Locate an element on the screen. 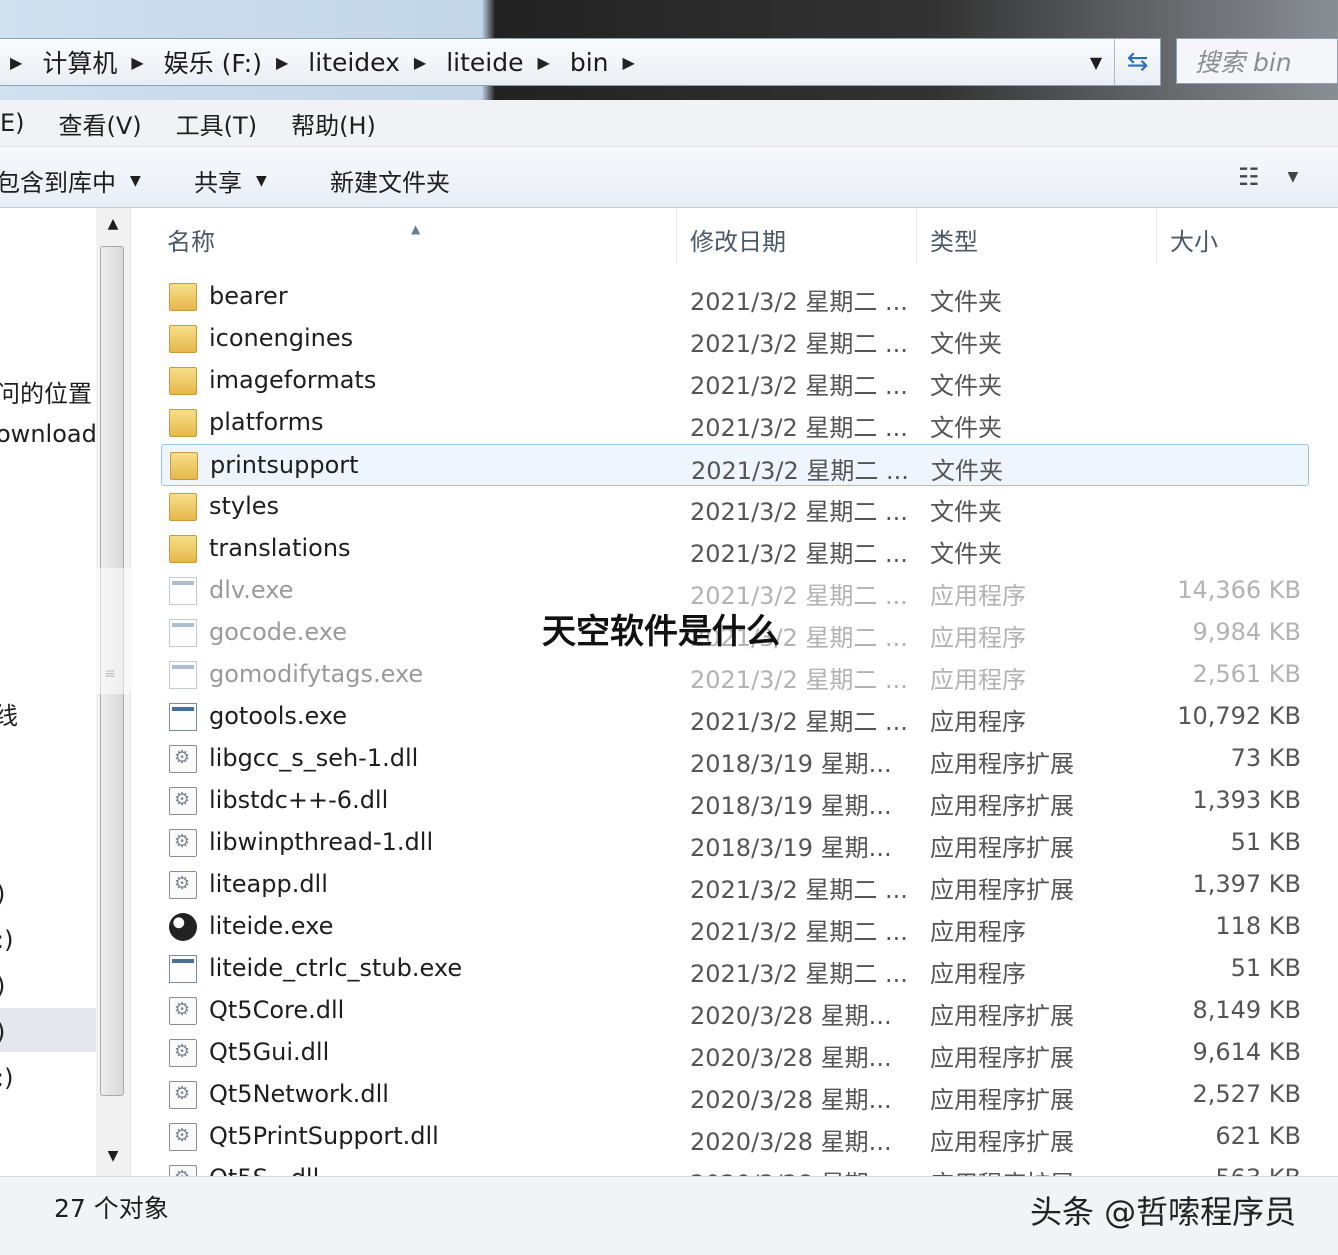  scroll-down-arrow-icon: ▼ is located at coordinates (113, 1163).